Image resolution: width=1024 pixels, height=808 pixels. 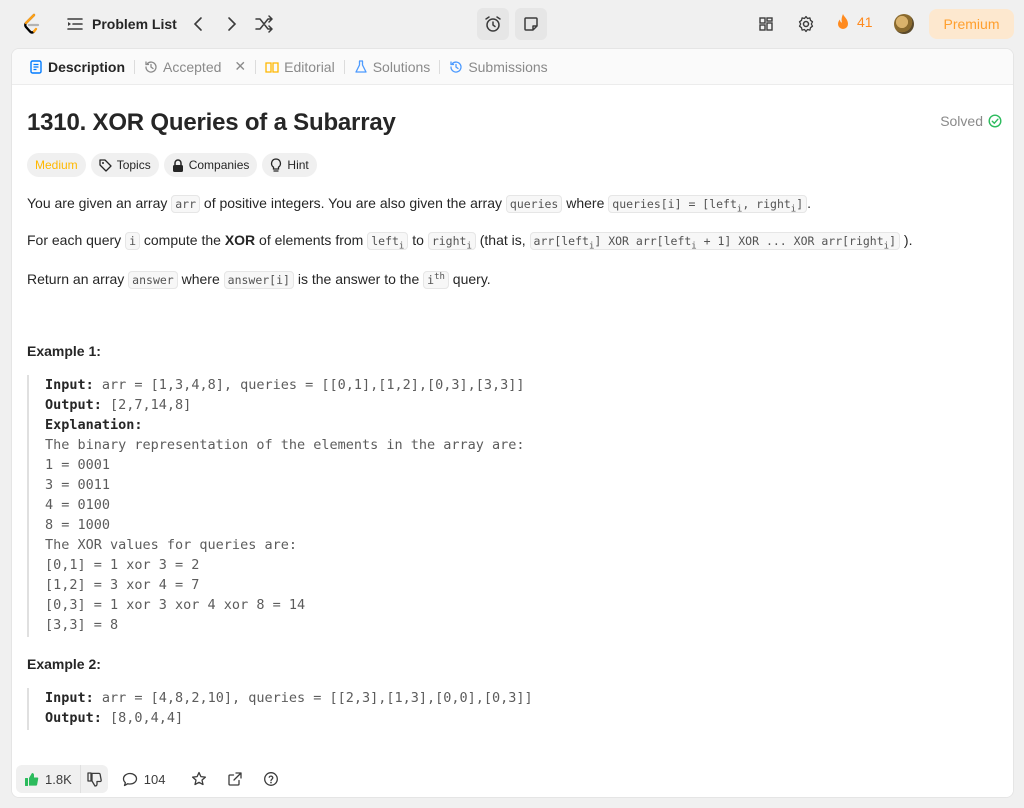 I want to click on text: ] XOR arr[left, so click(x=643, y=241).